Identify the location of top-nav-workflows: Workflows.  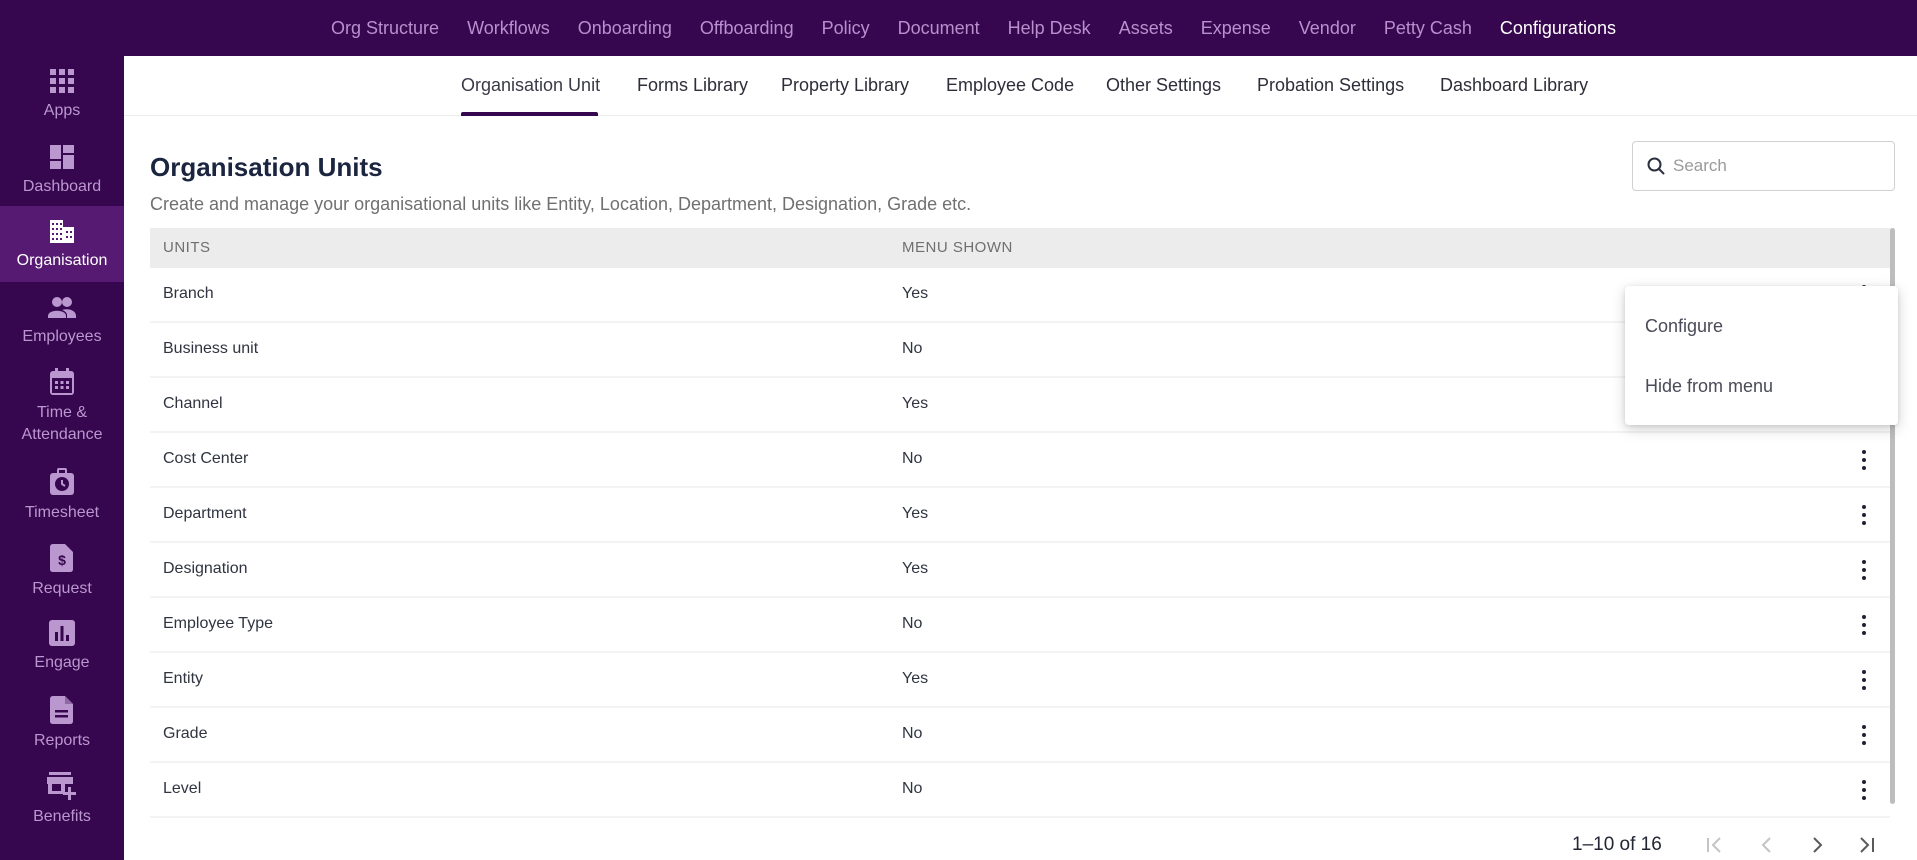
(508, 28).